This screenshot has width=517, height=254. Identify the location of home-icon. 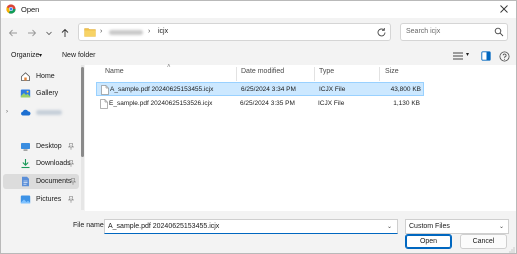
(25, 76).